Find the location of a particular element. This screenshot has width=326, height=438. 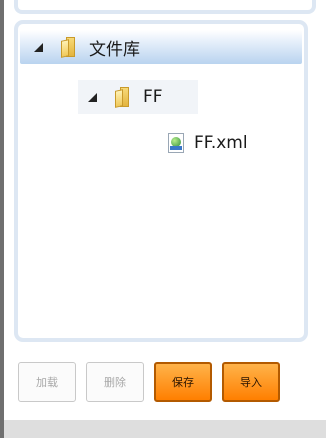

tree-node-label: 文件库 is located at coordinates (114, 49).